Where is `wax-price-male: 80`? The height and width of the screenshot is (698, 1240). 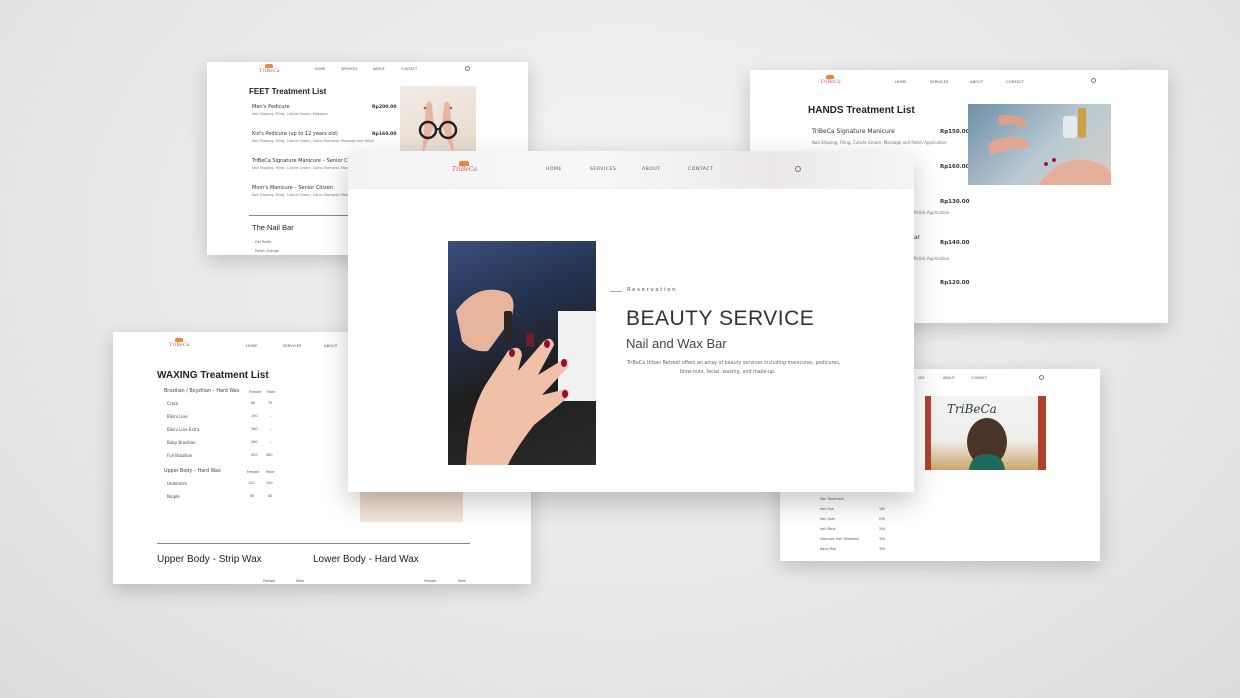
wax-price-male: 80 is located at coordinates (270, 496).